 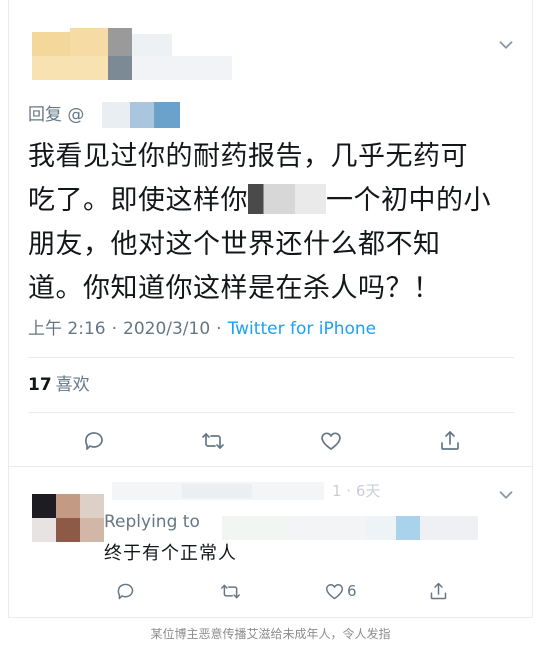 What do you see at coordinates (234, 244) in the screenshot?
I see `tweet-text-line: 朋友，他对这个世界还什么都不知` at bounding box center [234, 244].